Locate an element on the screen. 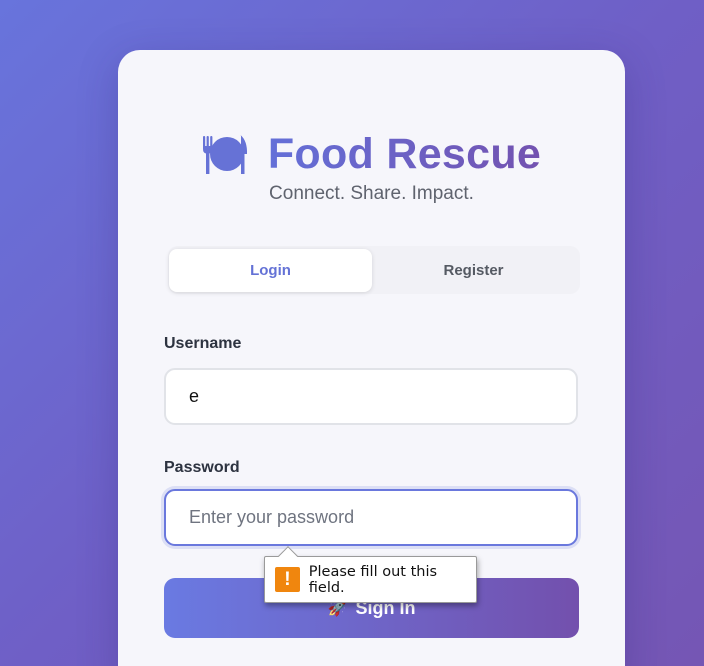 Image resolution: width=704 pixels, height=666 pixels. brand-header: Food Rescue is located at coordinates (371, 154).